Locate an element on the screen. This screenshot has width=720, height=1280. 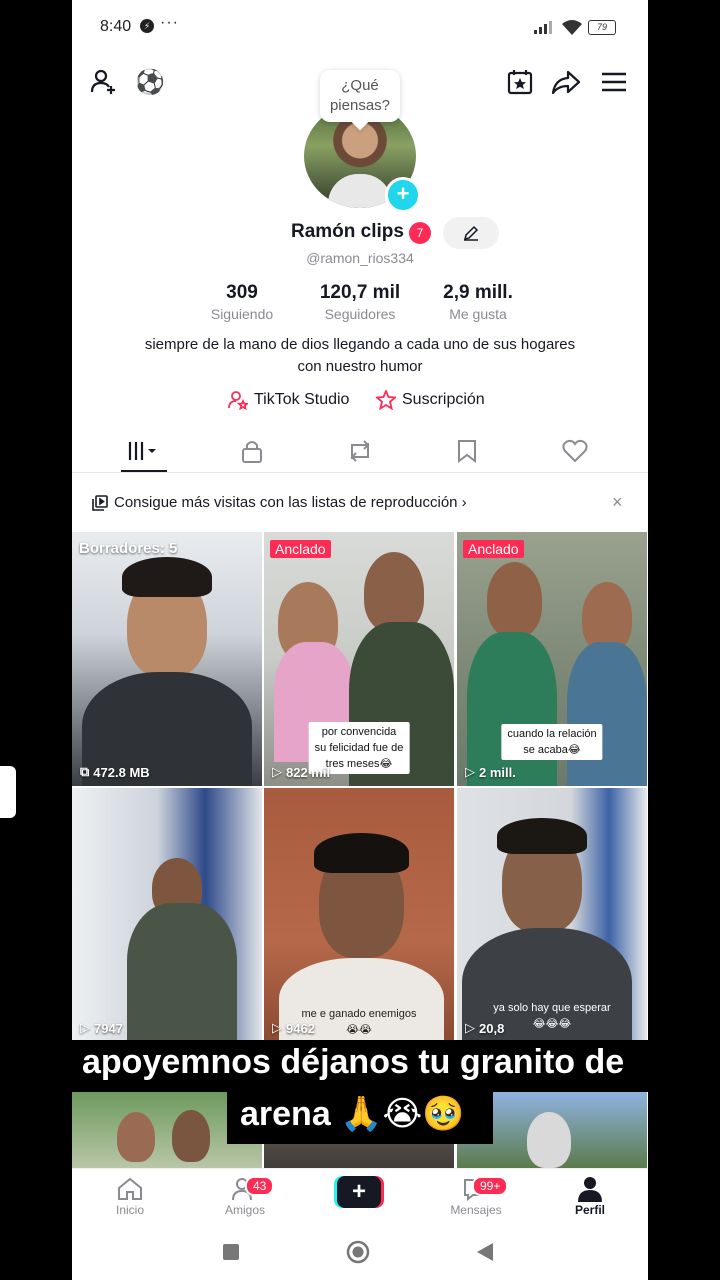
person-star-icon is located at coordinates (238, 400).